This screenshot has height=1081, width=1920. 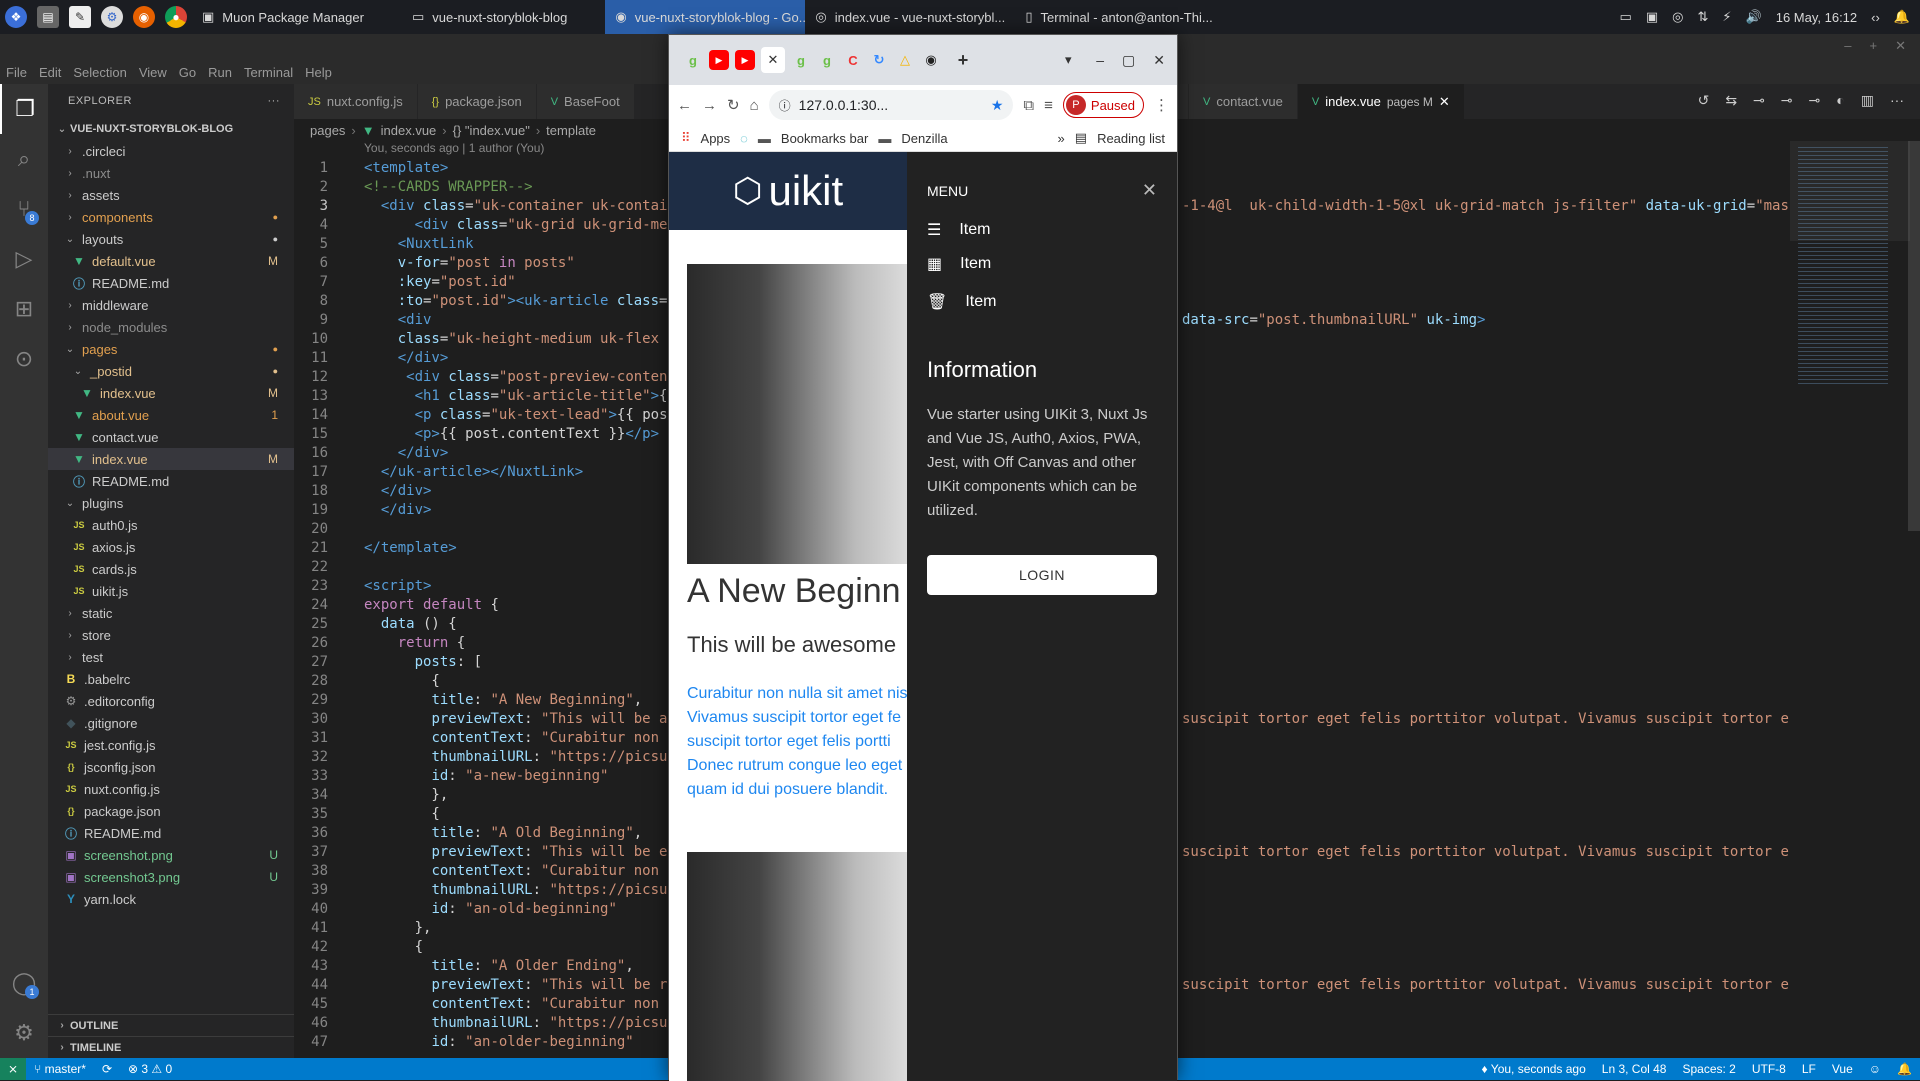 What do you see at coordinates (1702, 17) in the screenshot?
I see `network-icon: ⇅` at bounding box center [1702, 17].